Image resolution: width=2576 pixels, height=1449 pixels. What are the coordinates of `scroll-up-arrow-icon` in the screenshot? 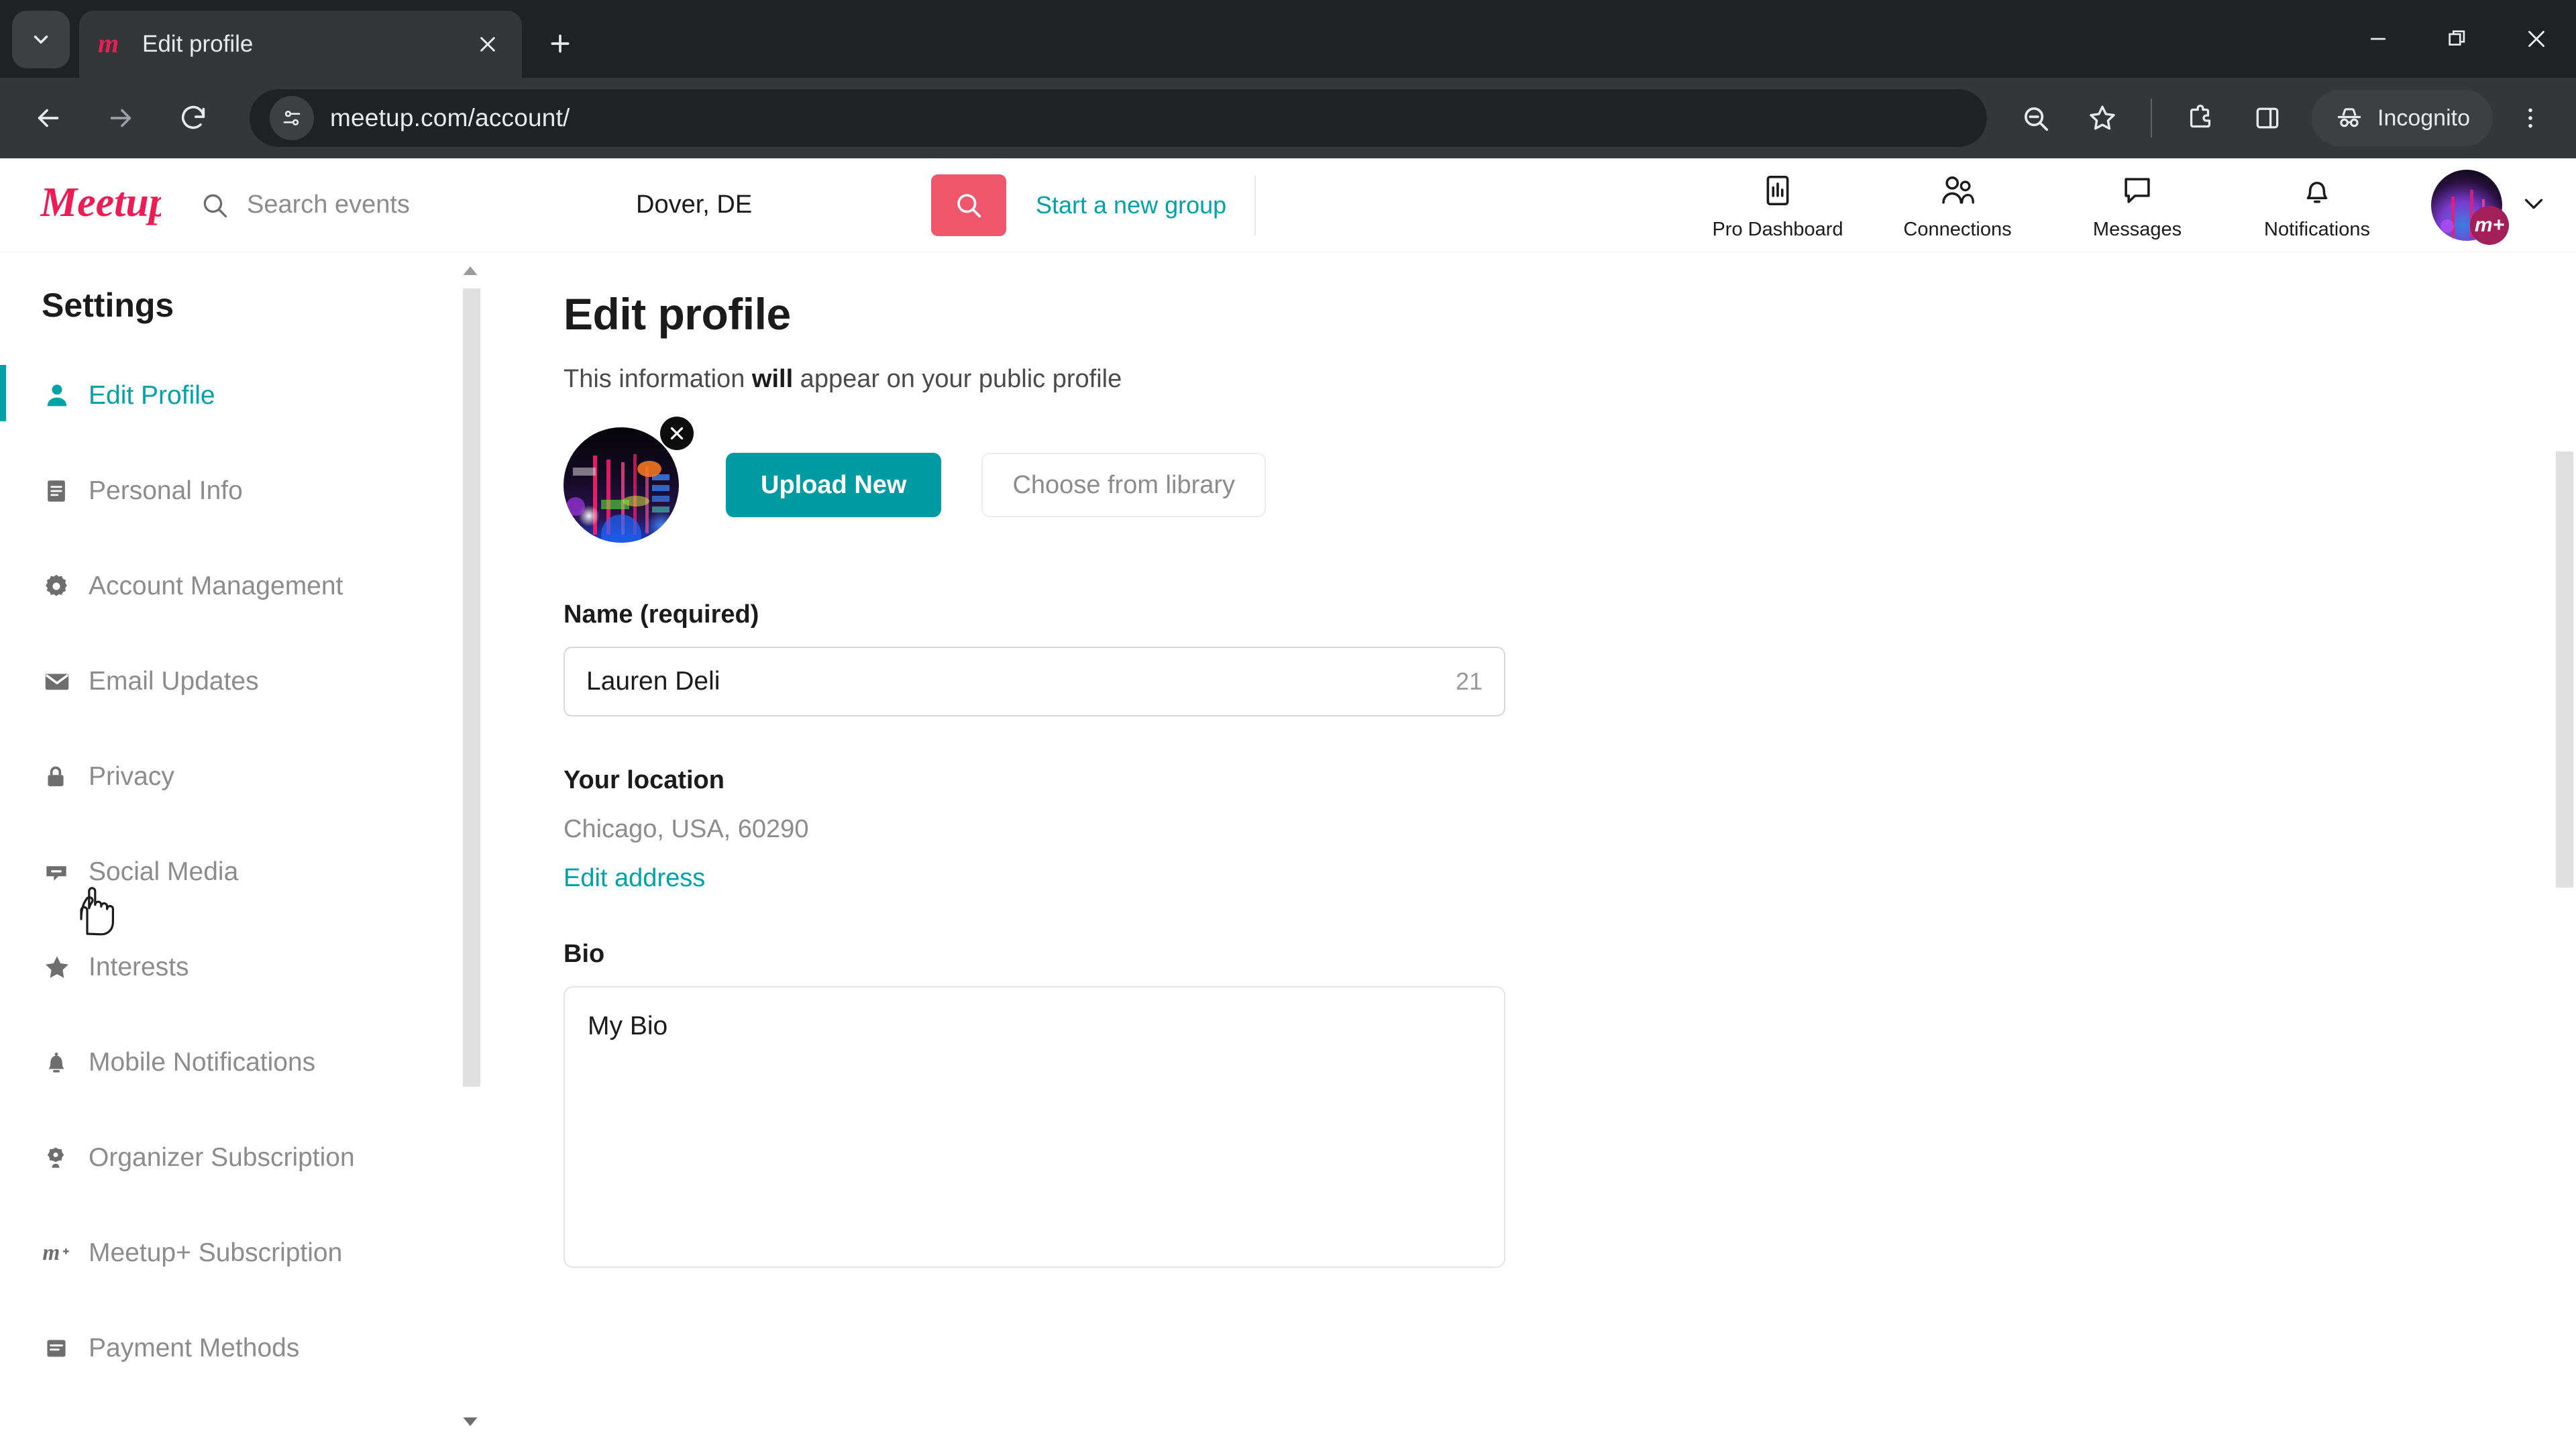 It's located at (470, 270).